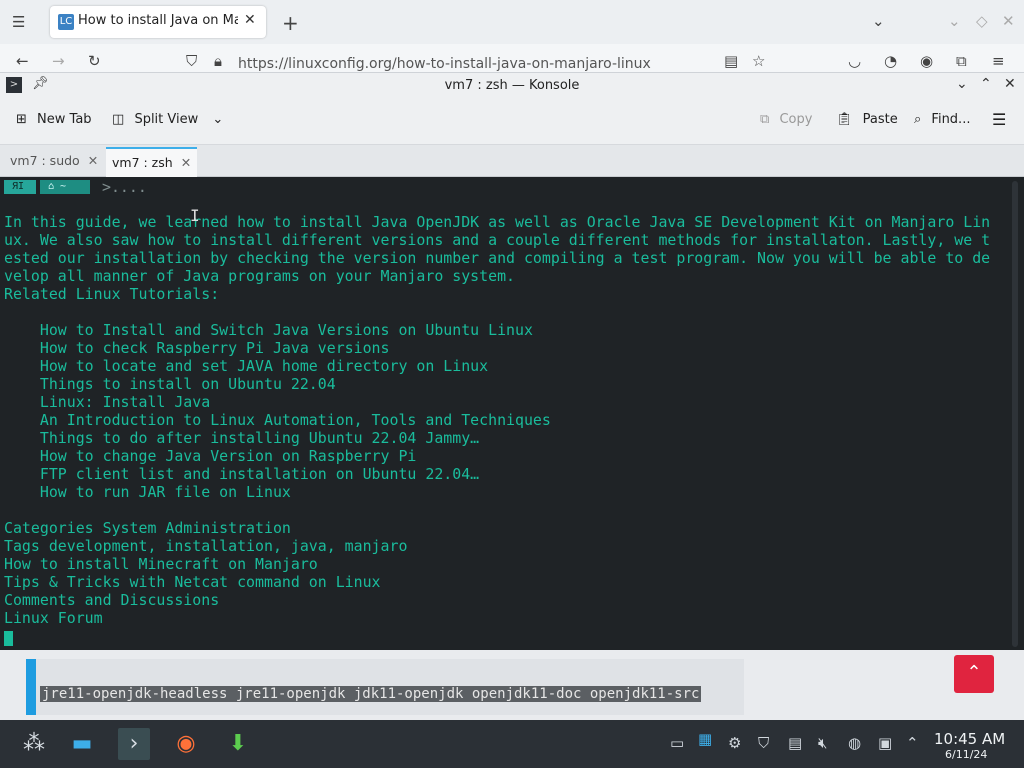 This screenshot has width=1024, height=768. I want to click on konsole-titlebar: > 📌︎ vm7 : zsh — Konsole ⌄ ⌃ ✕, so click(512, 86).